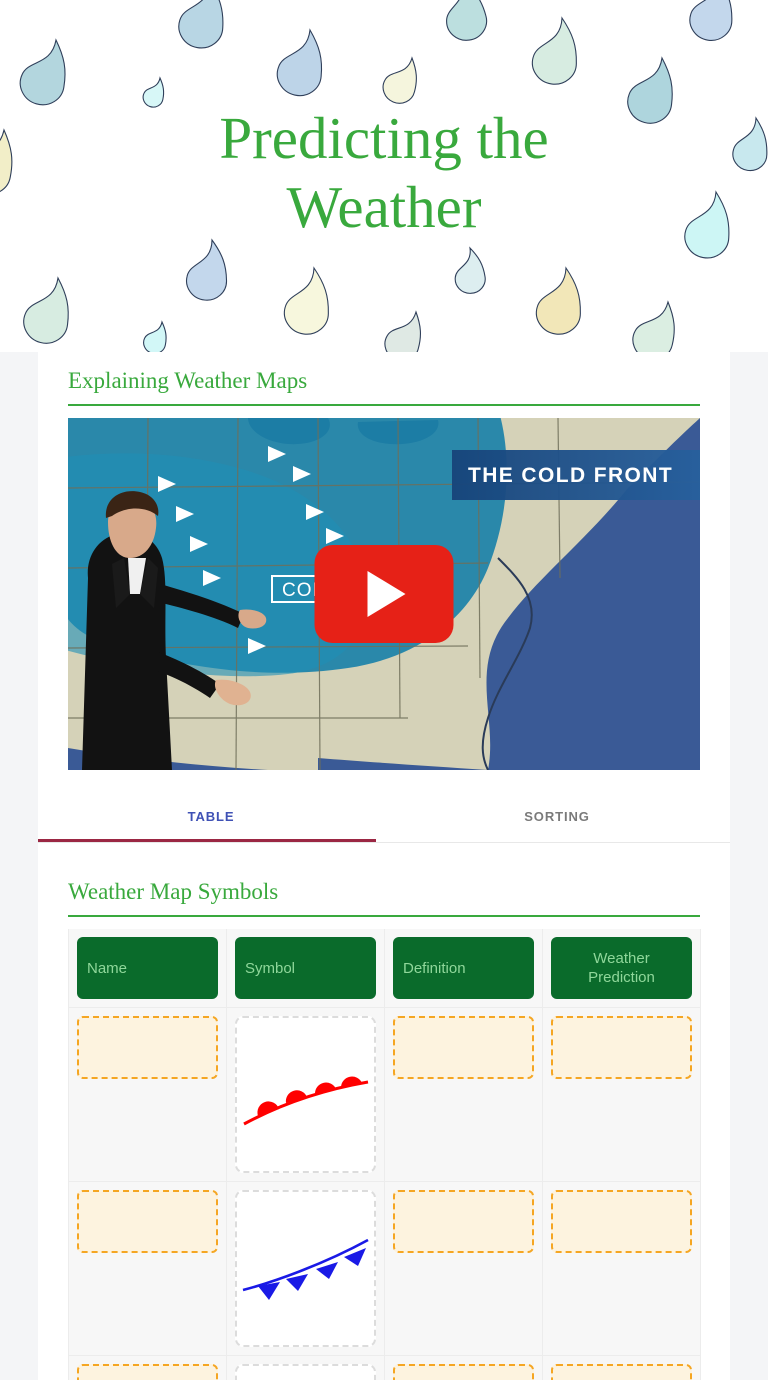 The width and height of the screenshot is (768, 1380). I want to click on column-header-name: Name, so click(147, 968).